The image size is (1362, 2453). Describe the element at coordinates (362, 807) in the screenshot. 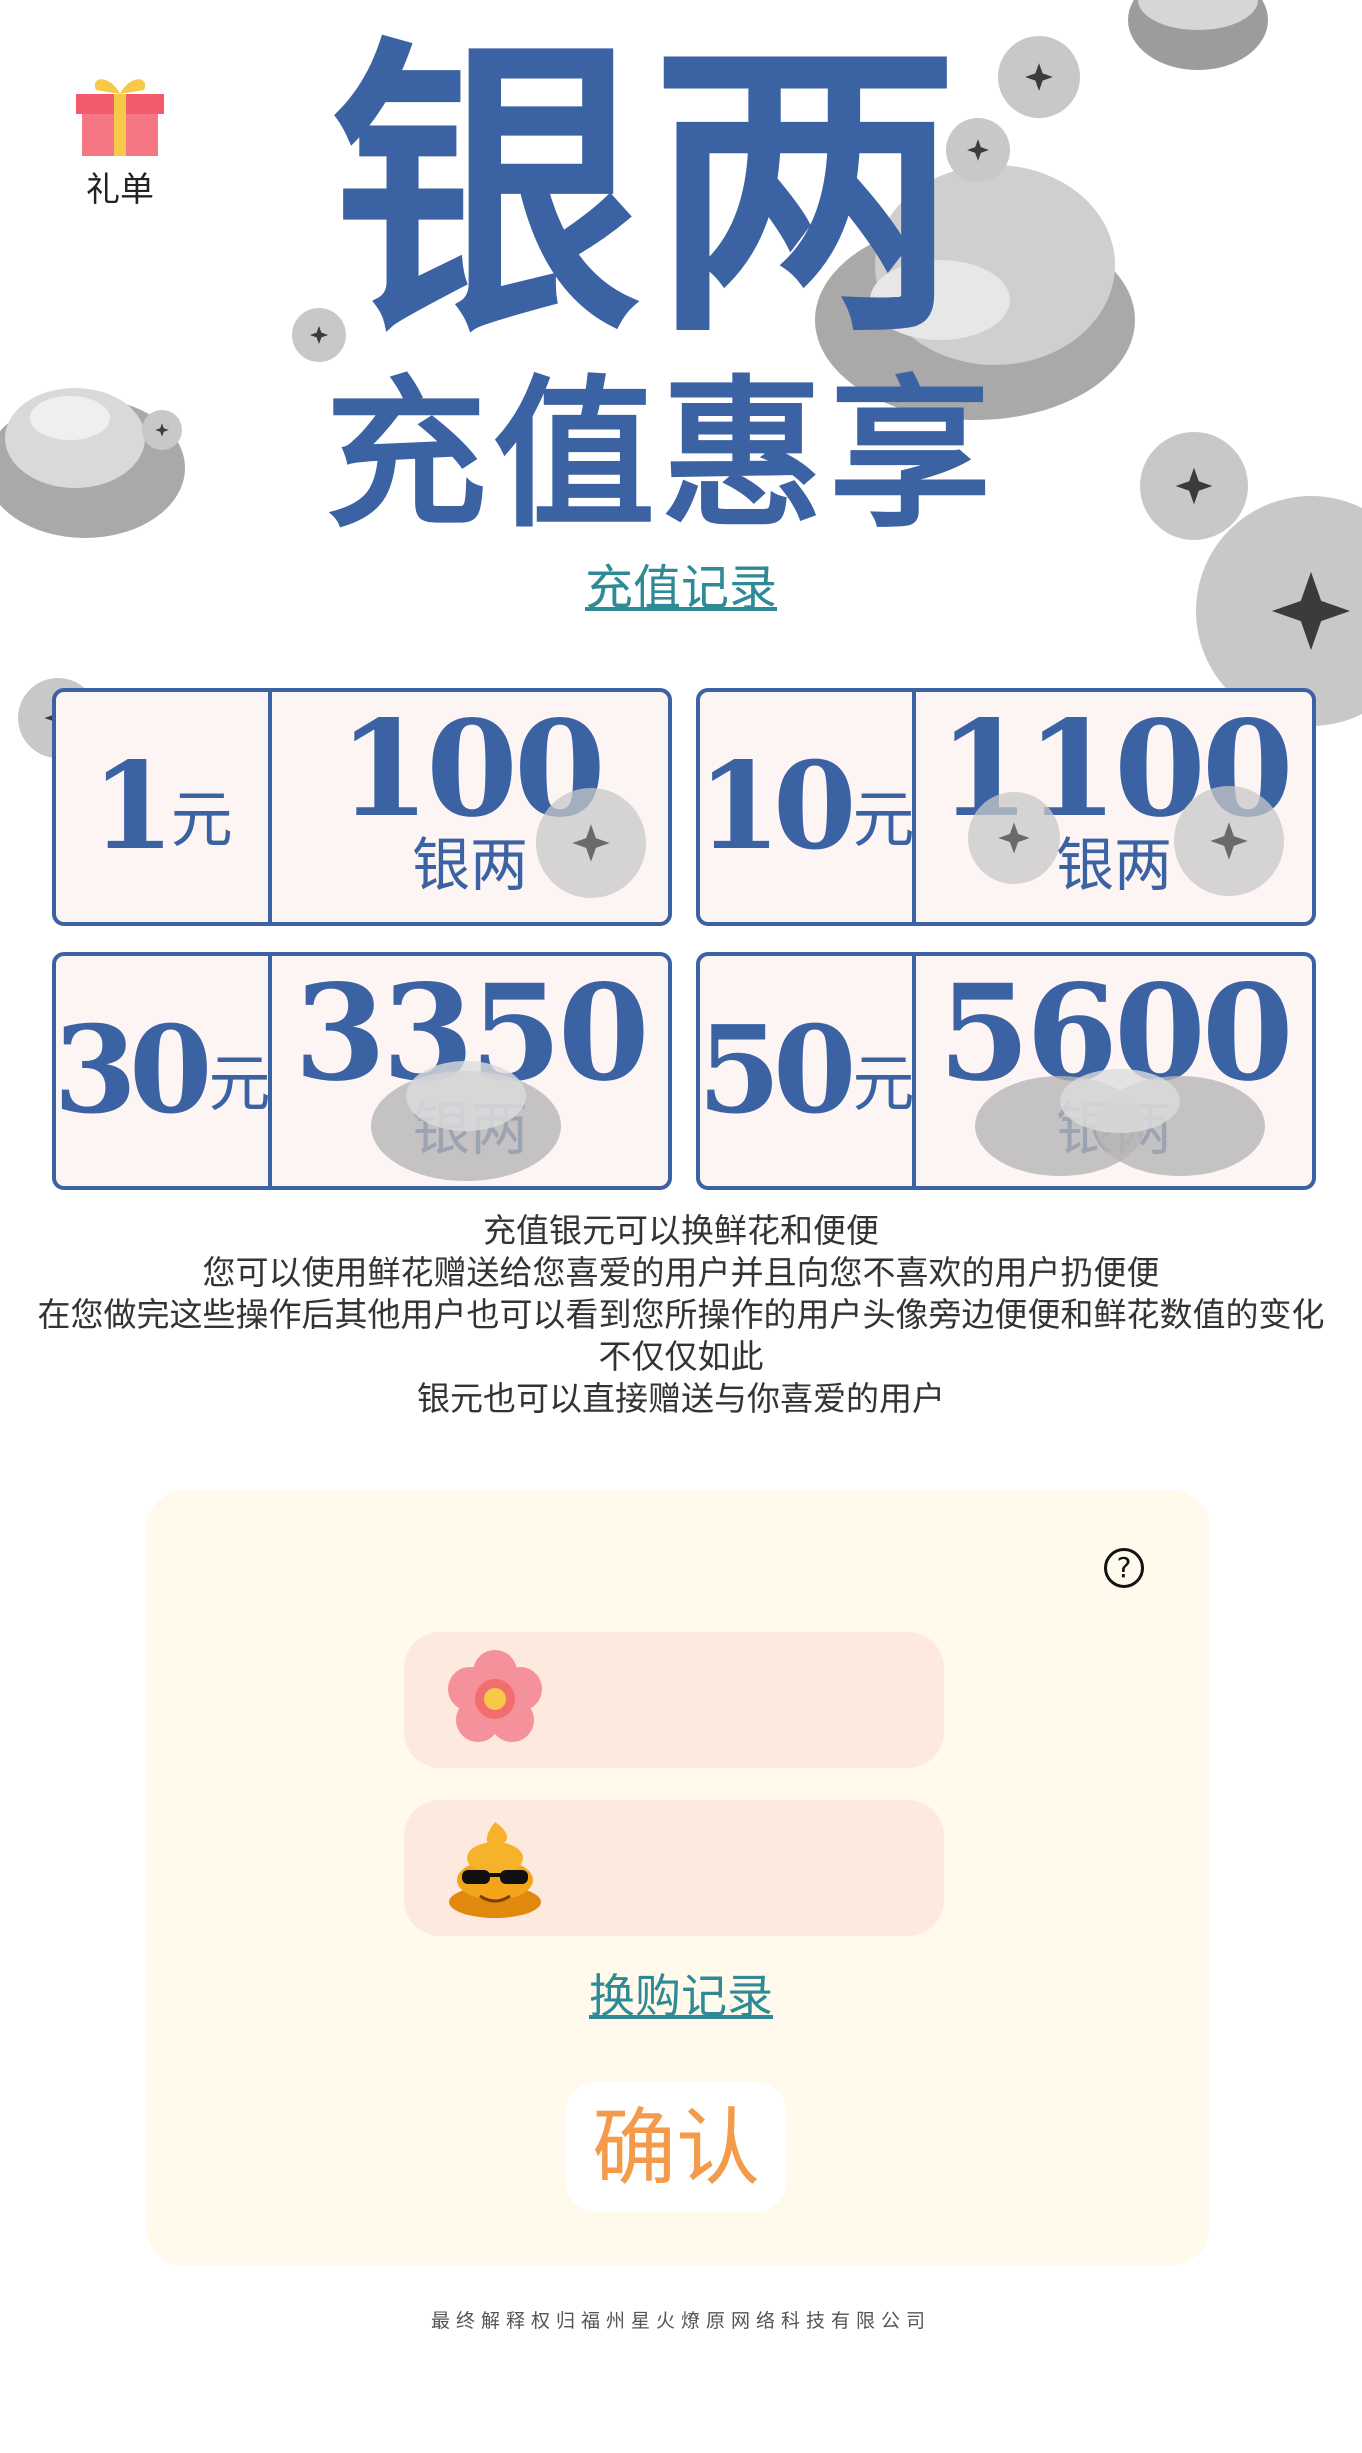

I see `package-card-1: 1 元 100 银两` at that location.